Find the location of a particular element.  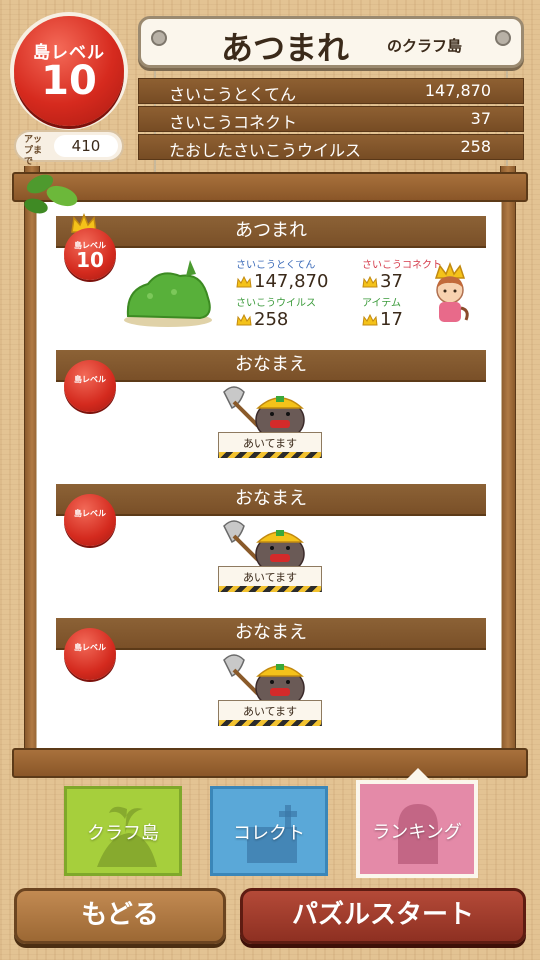

ranking-panel-3-level-badge: 島レベル is located at coordinates (90, 520).